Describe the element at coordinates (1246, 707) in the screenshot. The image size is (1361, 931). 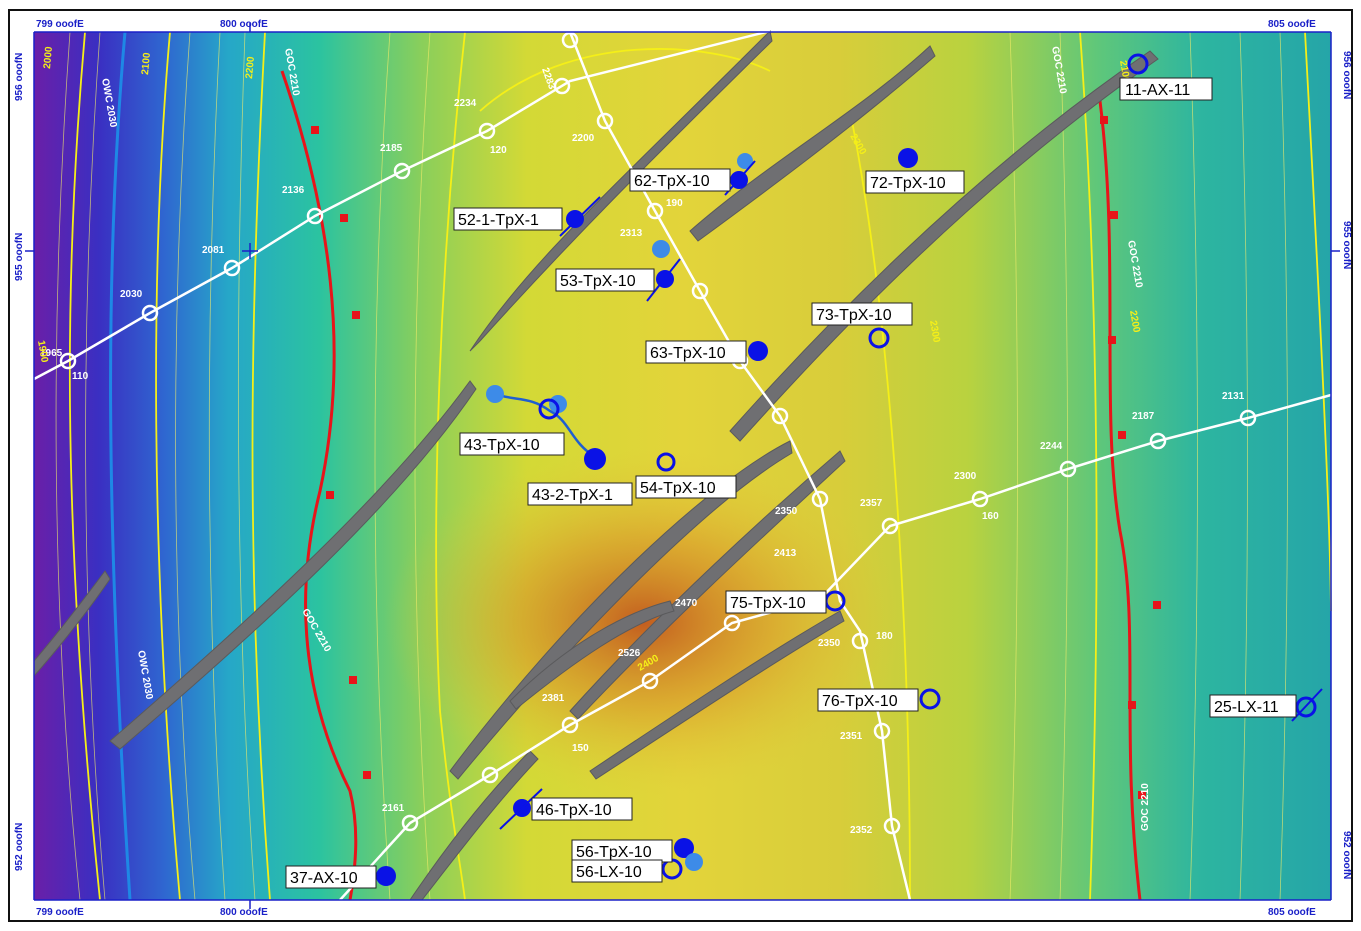
I see `well-label: 25-LX-11` at that location.